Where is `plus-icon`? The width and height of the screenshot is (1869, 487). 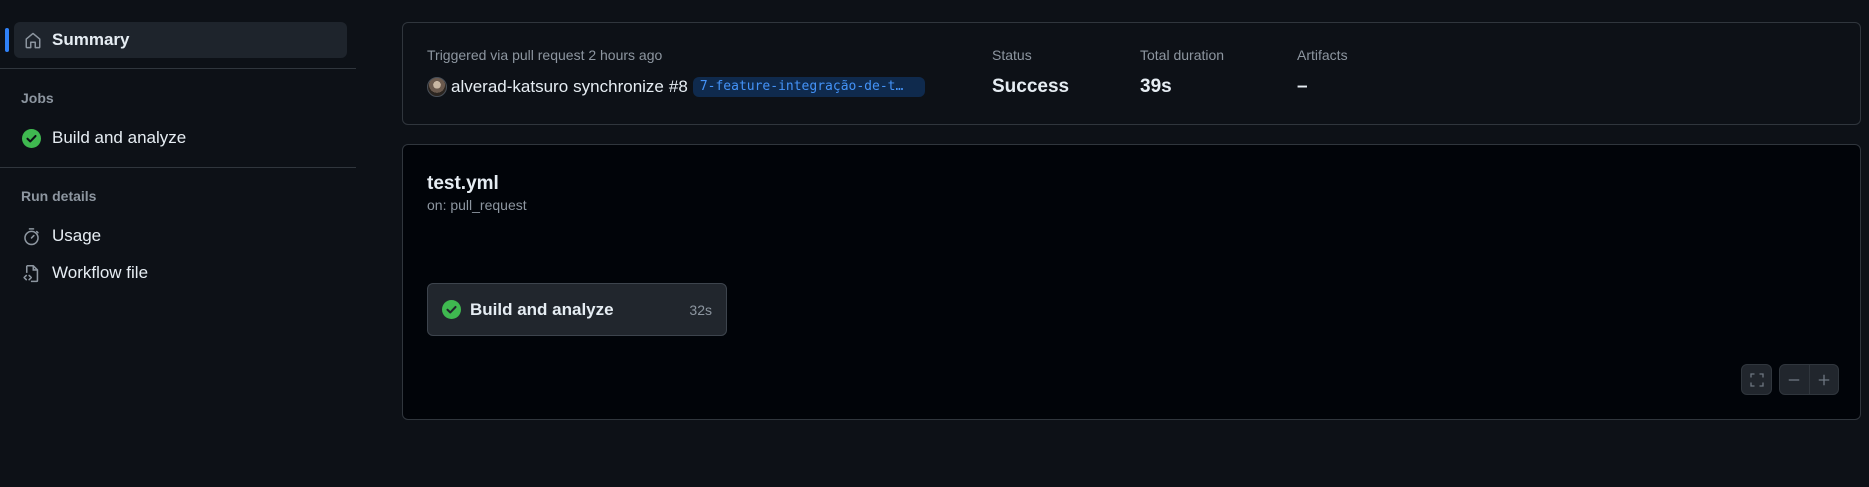
plus-icon is located at coordinates (1824, 380).